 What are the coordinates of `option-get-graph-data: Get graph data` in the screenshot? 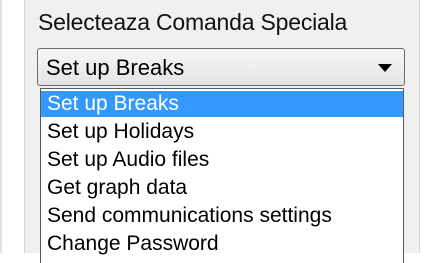 It's located at (222, 188).